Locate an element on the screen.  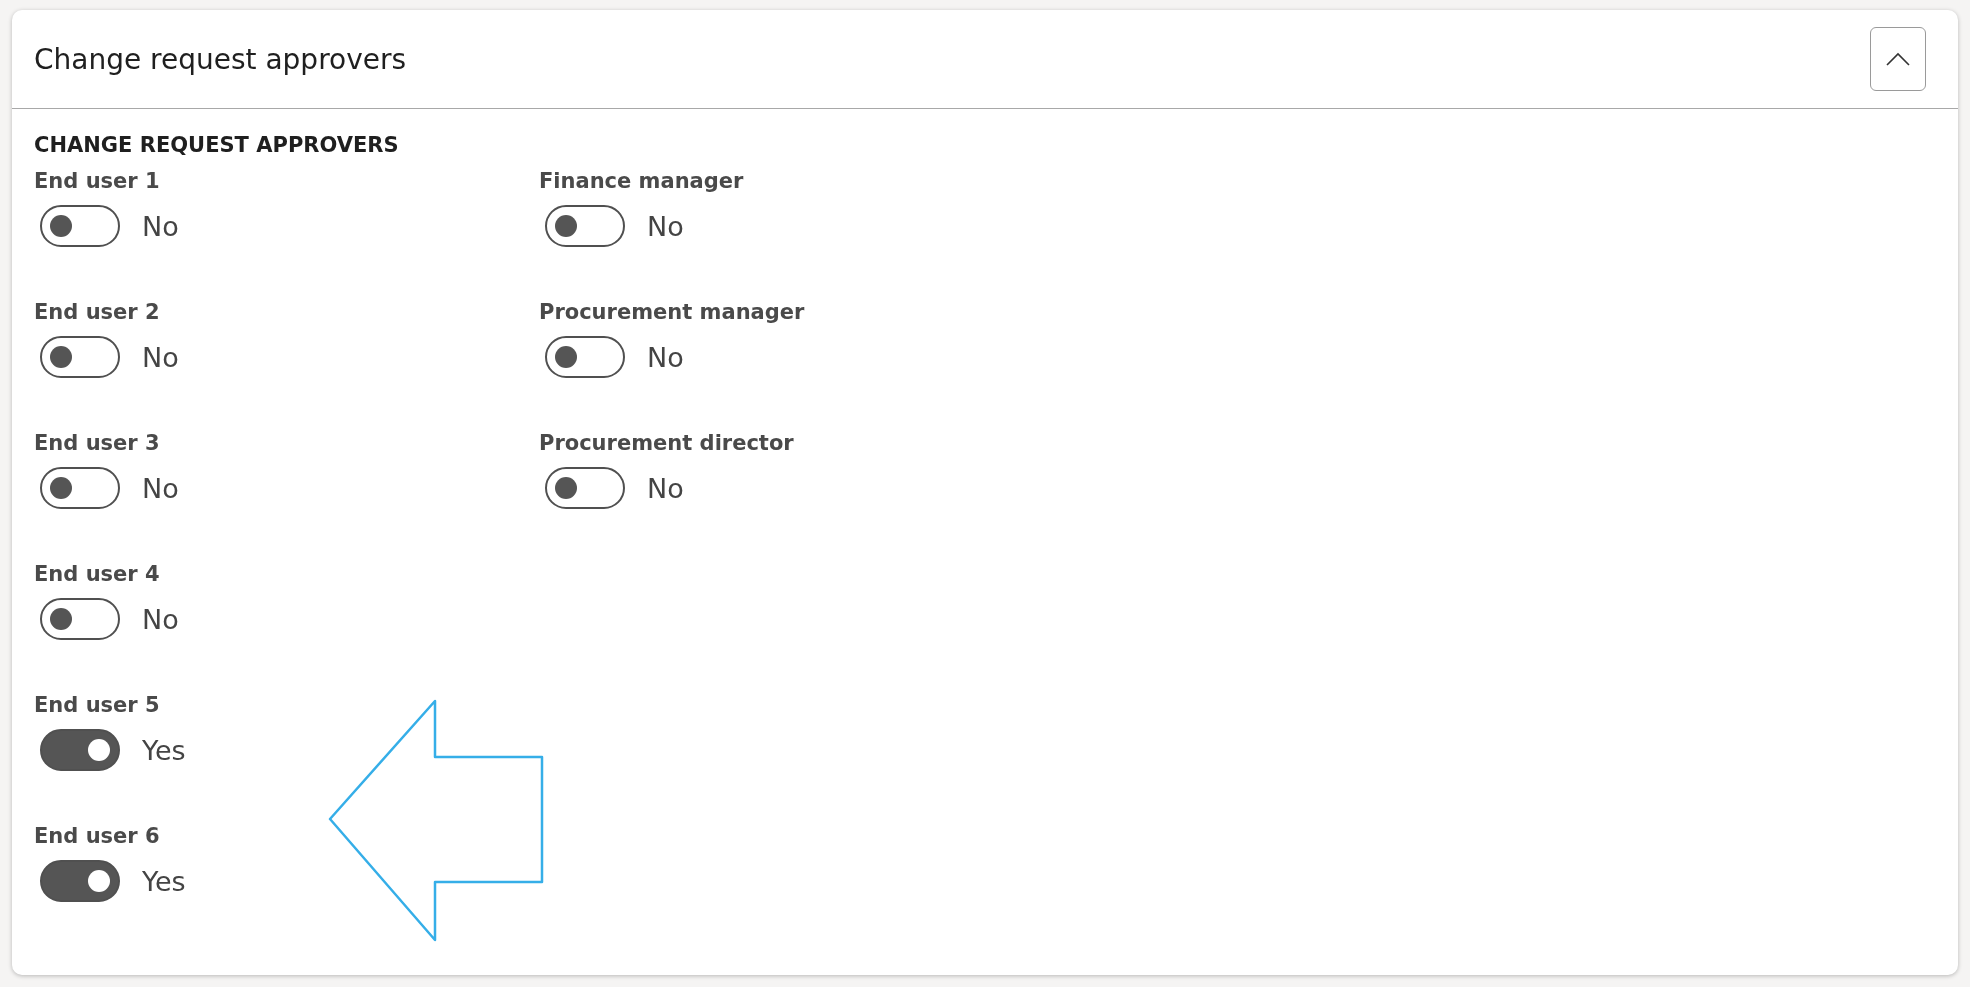
chevron-icon is located at coordinates (1898, 59).